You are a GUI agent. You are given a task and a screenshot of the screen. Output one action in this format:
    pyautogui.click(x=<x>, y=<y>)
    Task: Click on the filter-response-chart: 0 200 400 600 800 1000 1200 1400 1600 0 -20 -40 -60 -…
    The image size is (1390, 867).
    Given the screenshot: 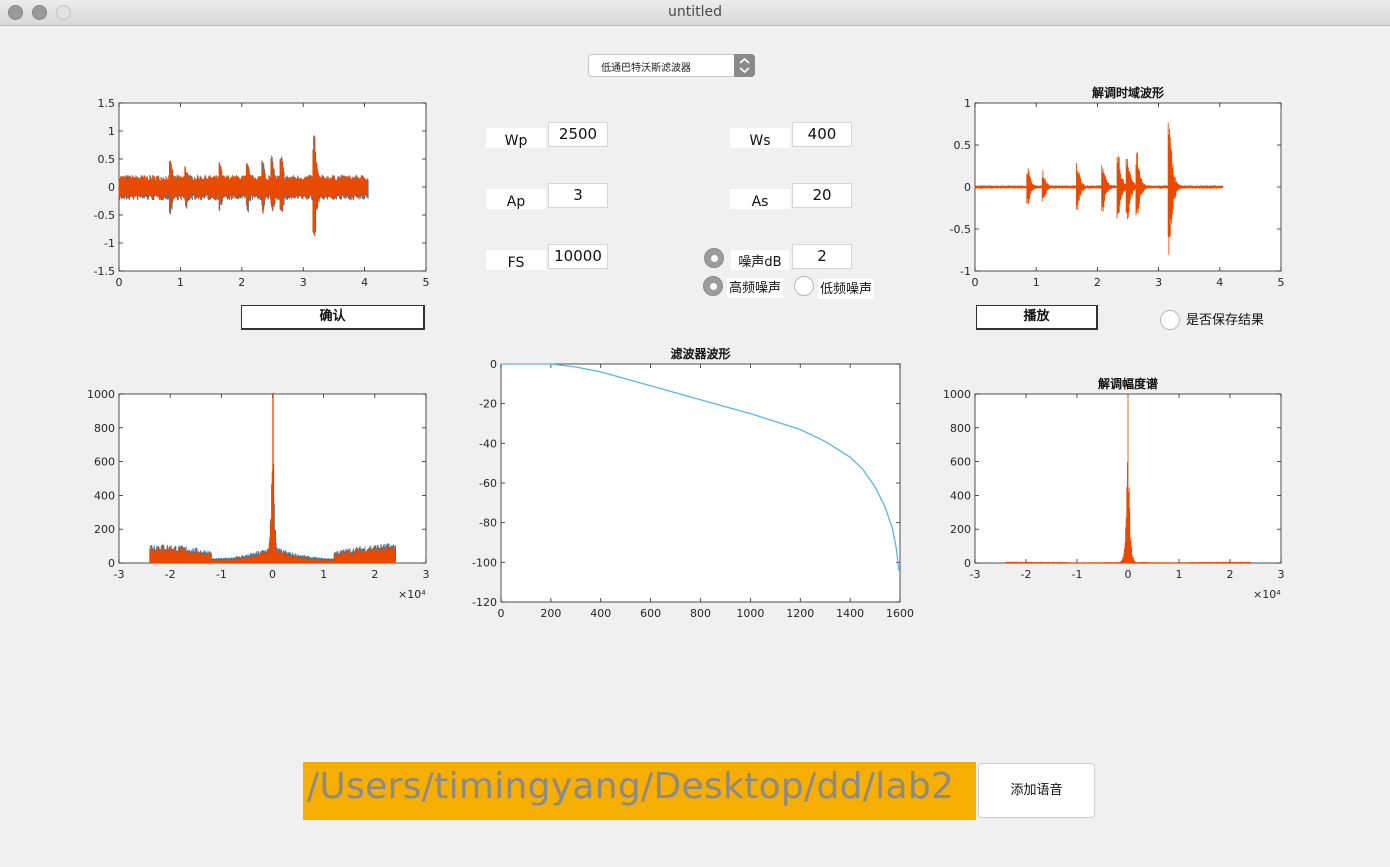 What is the action you would take?
    pyautogui.click(x=693, y=483)
    